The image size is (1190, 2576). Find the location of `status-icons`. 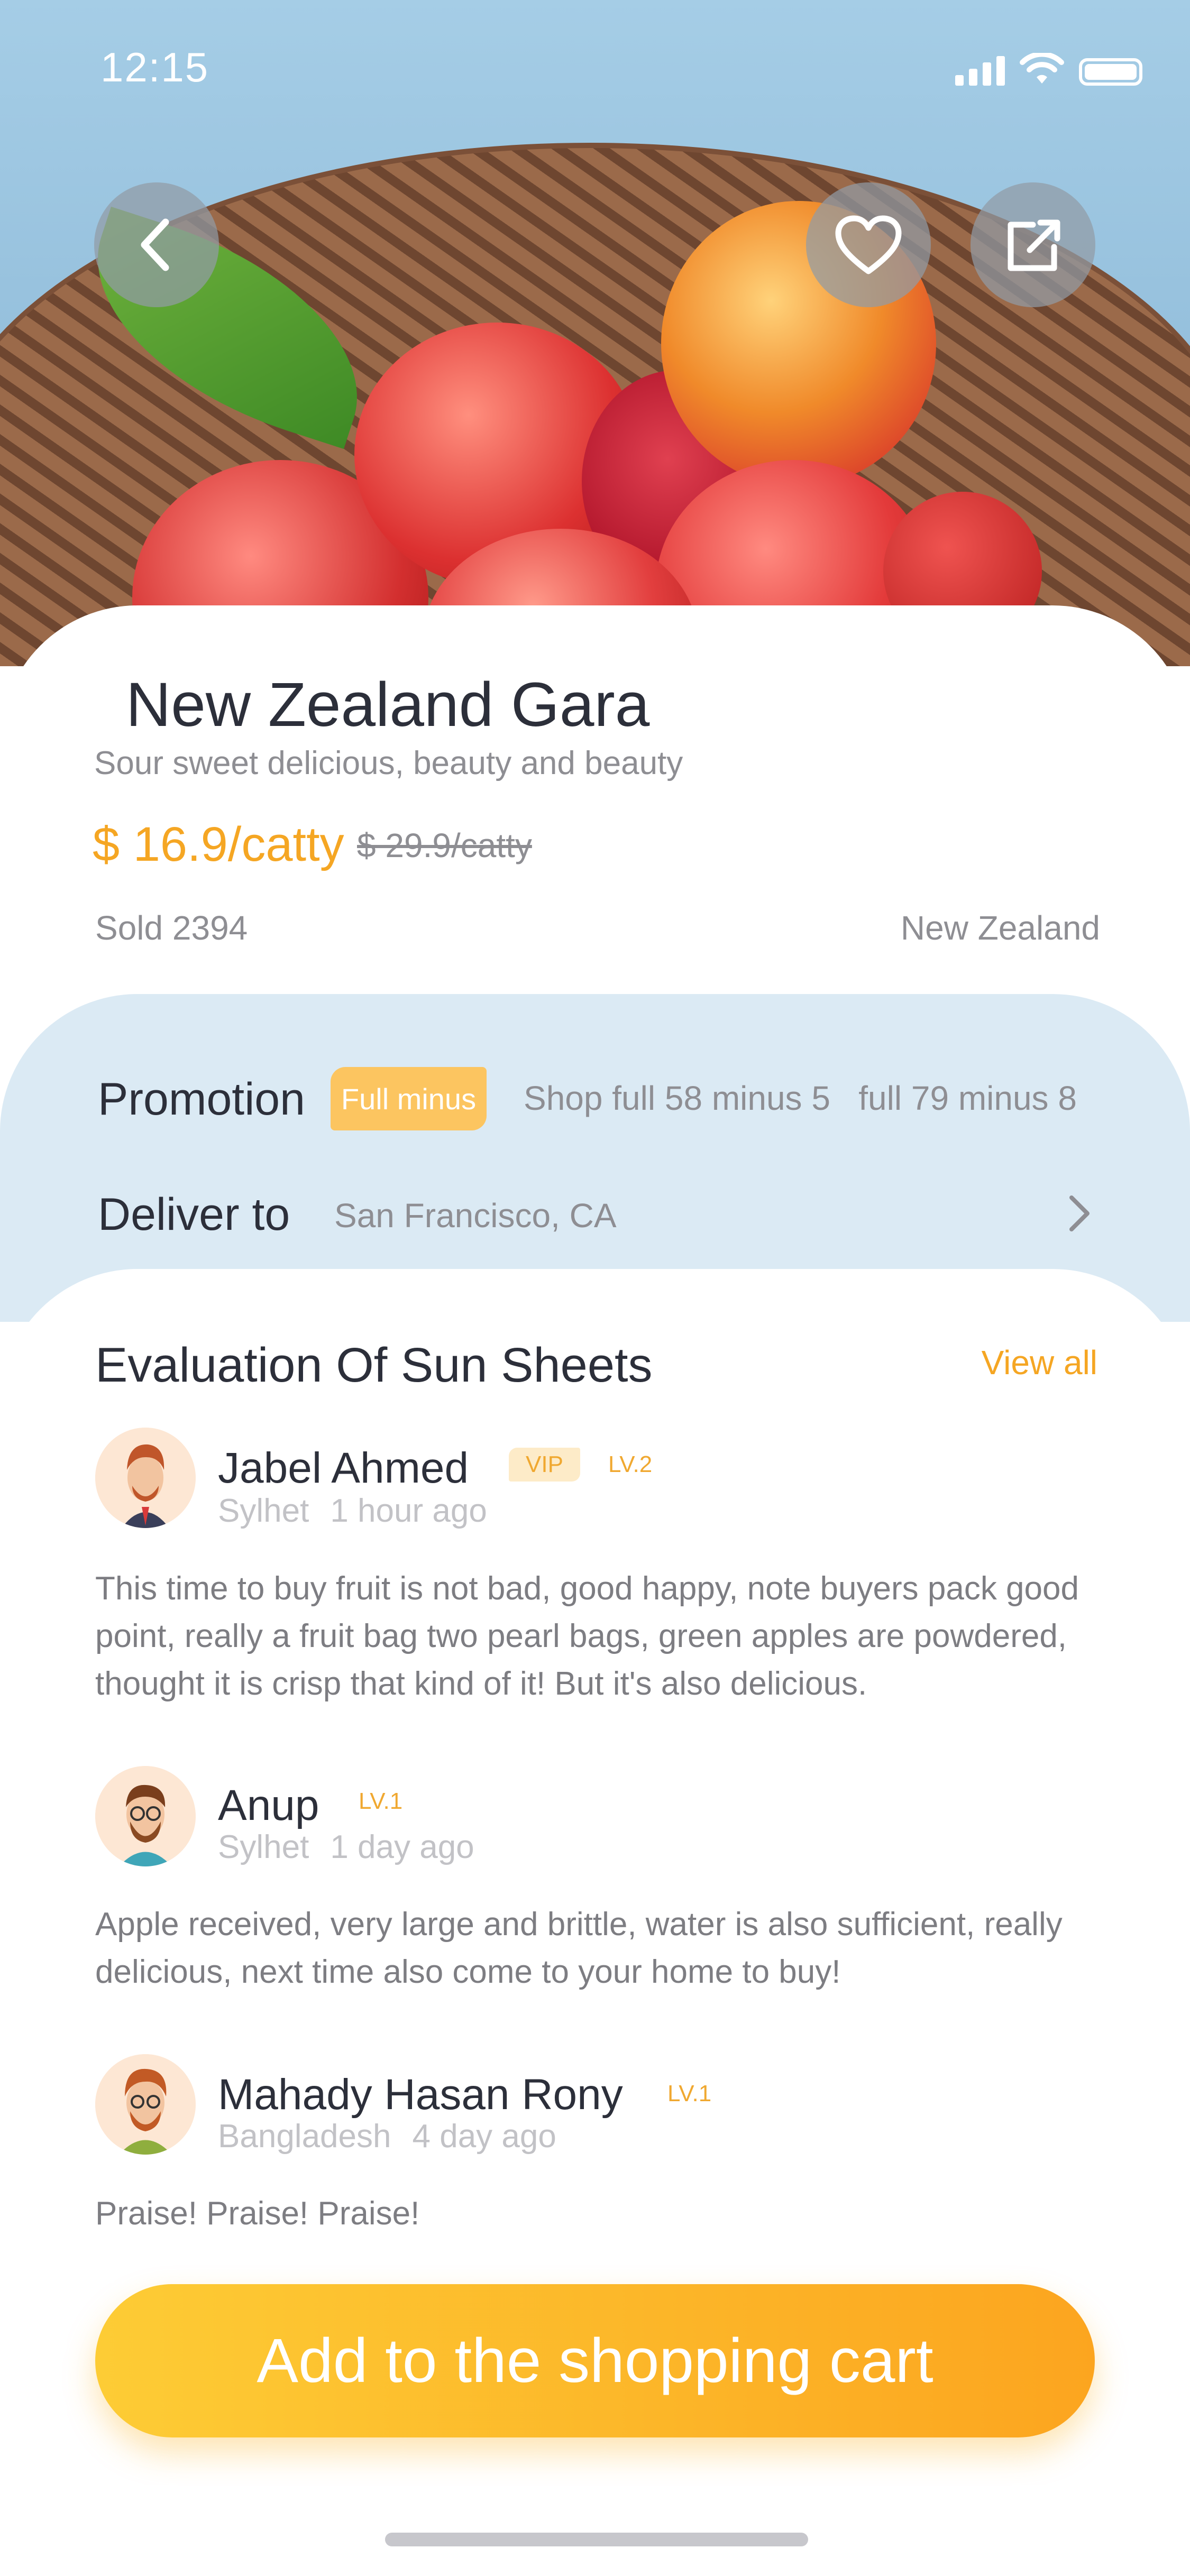

status-icons is located at coordinates (1048, 69).